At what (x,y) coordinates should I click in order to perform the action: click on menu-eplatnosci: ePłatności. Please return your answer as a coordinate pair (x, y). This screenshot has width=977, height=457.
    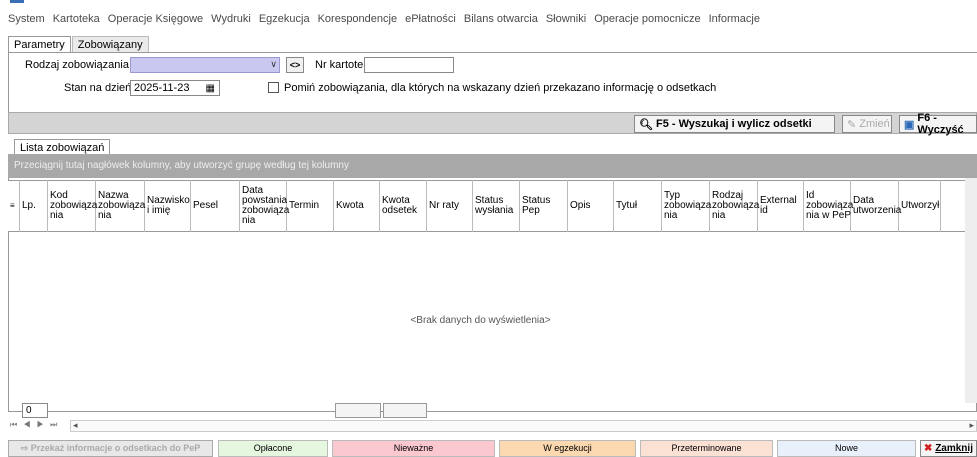
    Looking at the image, I should click on (430, 19).